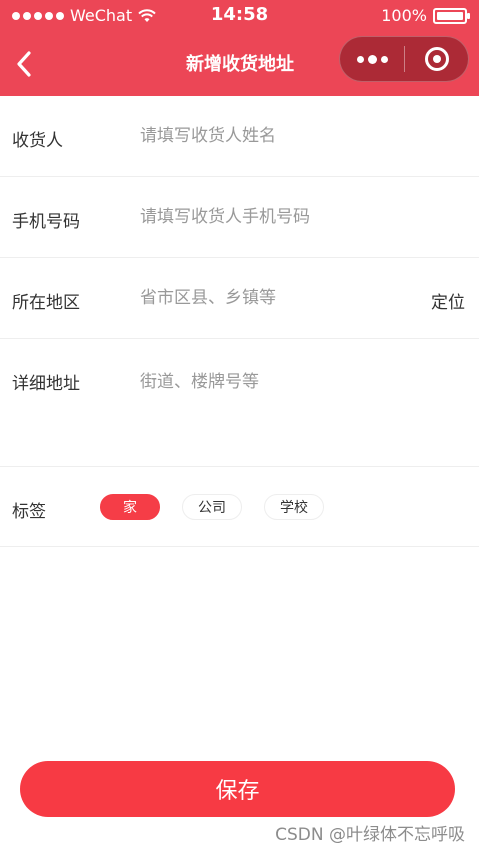 The width and height of the screenshot is (479, 849). I want to click on tag-company: 公司, so click(212, 507).